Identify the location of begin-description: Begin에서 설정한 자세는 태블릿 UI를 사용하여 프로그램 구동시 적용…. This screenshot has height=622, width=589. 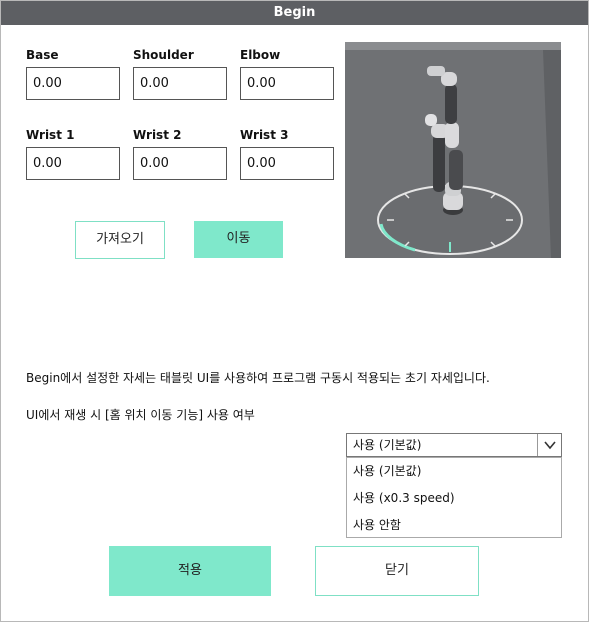
(258, 378).